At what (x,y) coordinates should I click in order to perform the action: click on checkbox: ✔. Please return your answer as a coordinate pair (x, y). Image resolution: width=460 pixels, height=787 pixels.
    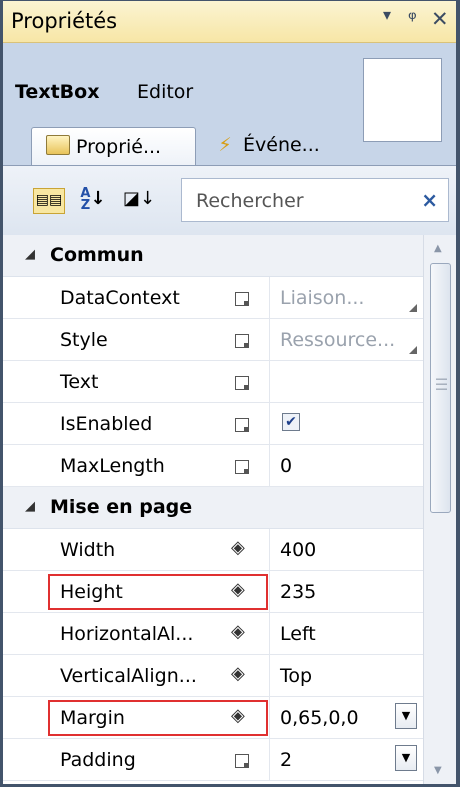
    Looking at the image, I should click on (291, 422).